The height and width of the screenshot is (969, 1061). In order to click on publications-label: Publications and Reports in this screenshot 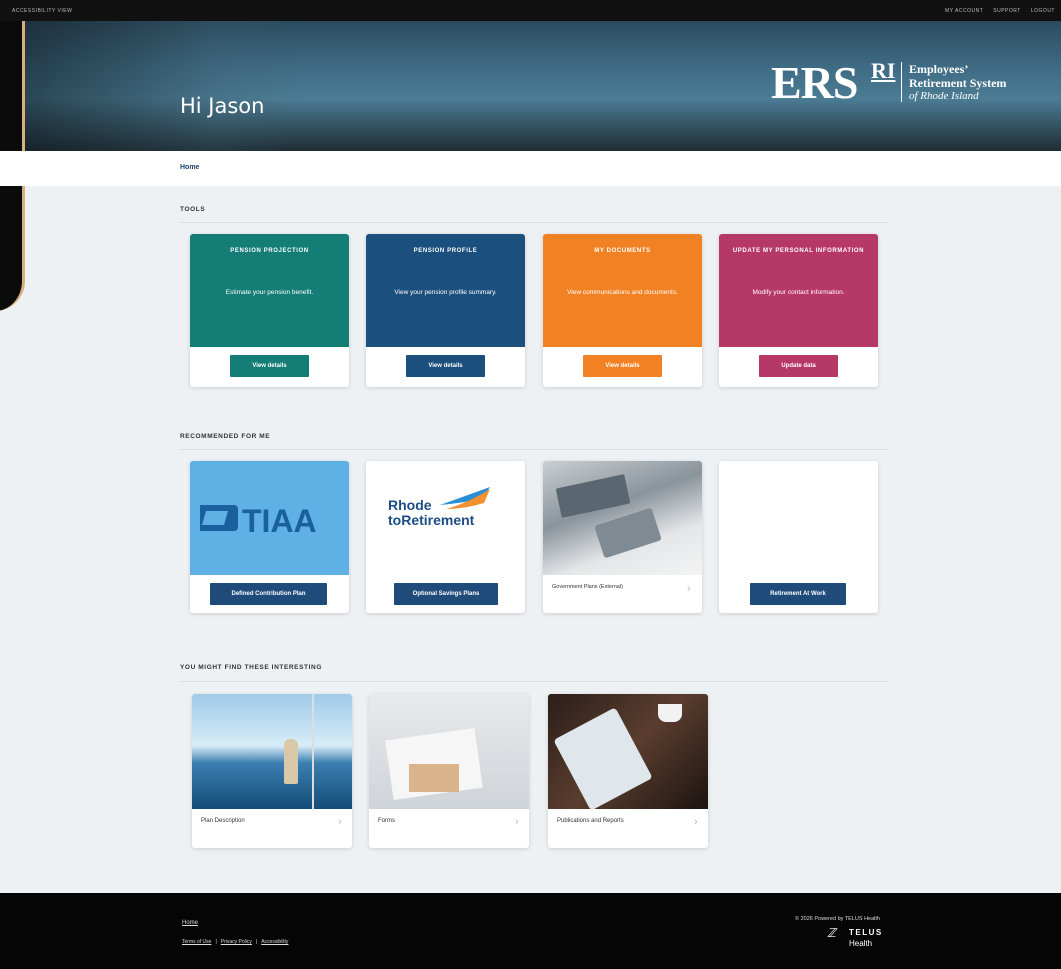, I will do `click(590, 821)`.